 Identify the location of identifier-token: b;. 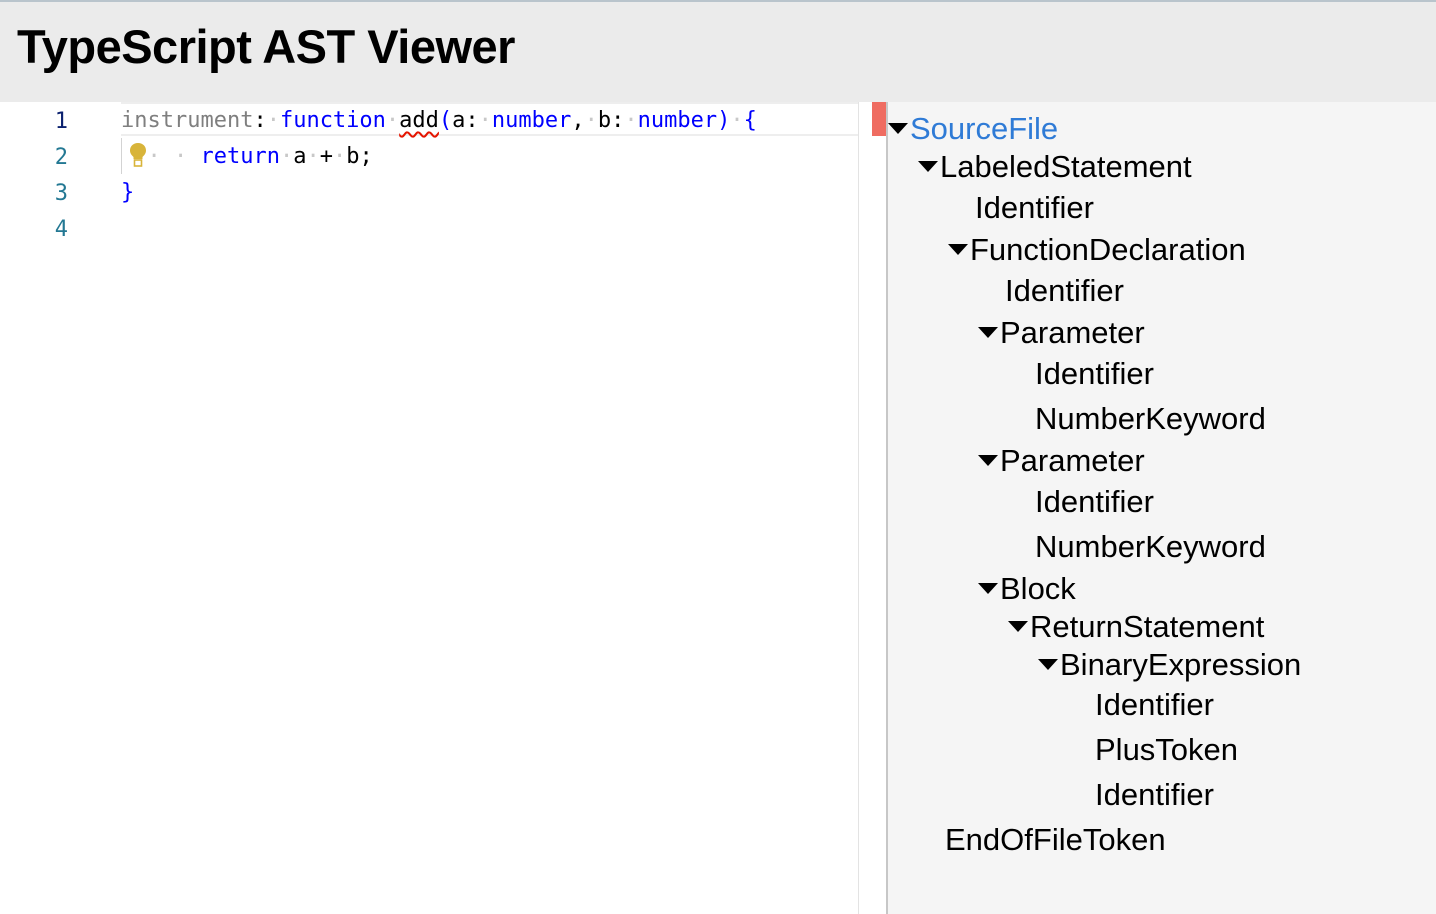
(359, 156).